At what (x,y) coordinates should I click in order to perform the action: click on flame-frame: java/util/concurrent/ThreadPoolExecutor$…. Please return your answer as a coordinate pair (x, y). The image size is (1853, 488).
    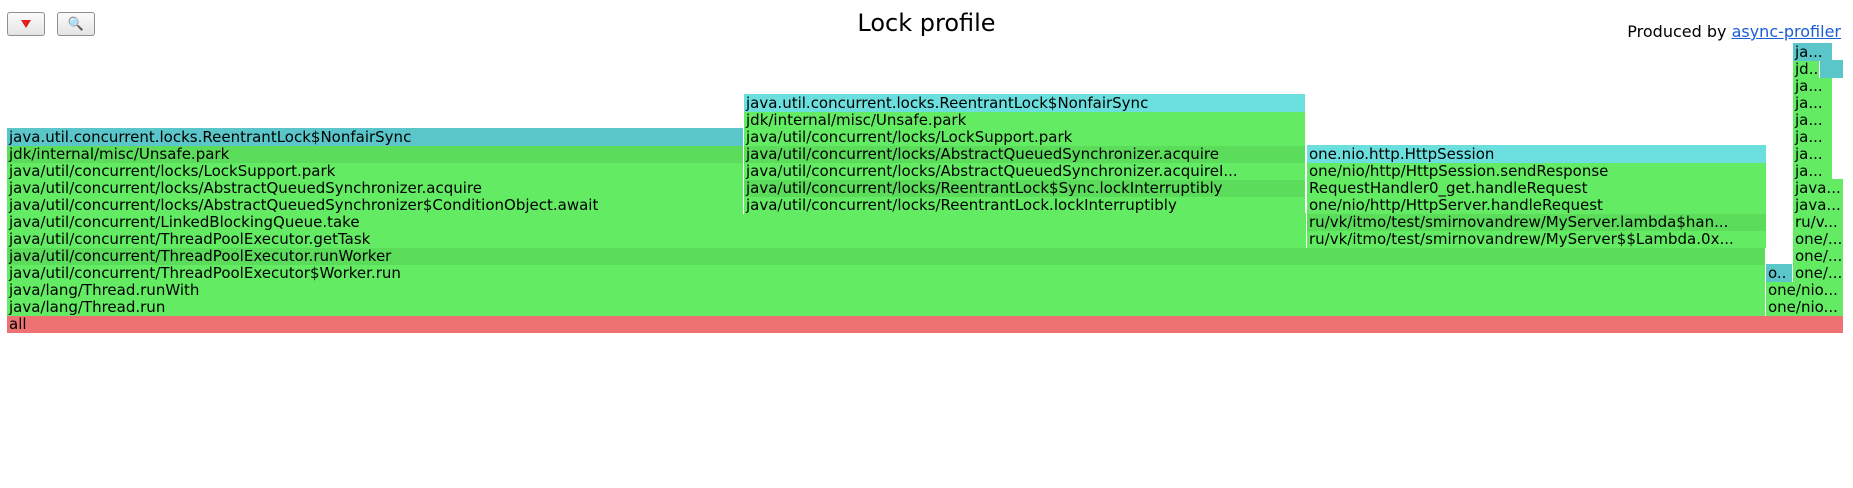
    Looking at the image, I should click on (885, 272).